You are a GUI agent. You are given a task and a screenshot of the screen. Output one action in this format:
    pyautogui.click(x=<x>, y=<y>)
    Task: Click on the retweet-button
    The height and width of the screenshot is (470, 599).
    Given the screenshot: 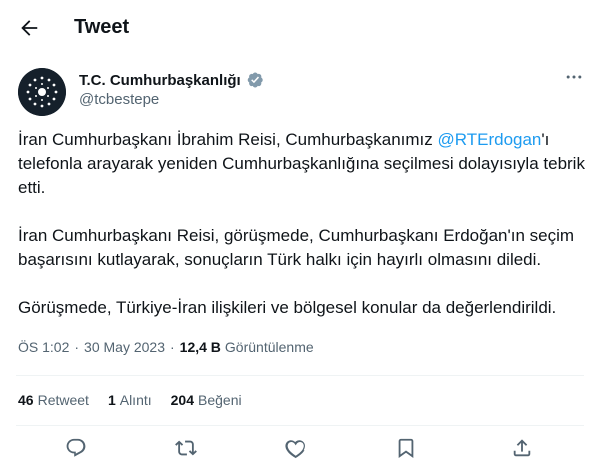 What is the action you would take?
    pyautogui.click(x=186, y=448)
    